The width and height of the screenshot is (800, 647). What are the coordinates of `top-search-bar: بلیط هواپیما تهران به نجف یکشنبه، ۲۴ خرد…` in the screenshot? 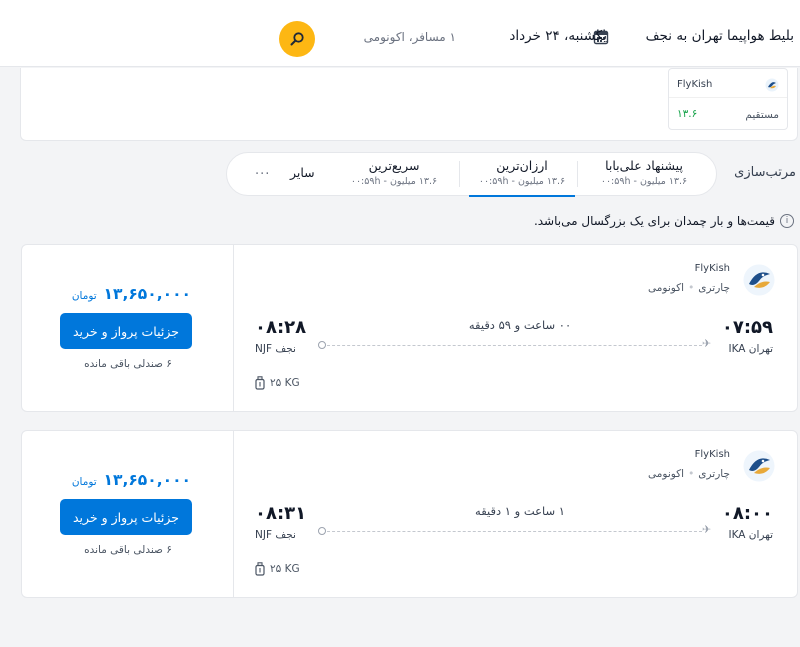 It's located at (400, 33).